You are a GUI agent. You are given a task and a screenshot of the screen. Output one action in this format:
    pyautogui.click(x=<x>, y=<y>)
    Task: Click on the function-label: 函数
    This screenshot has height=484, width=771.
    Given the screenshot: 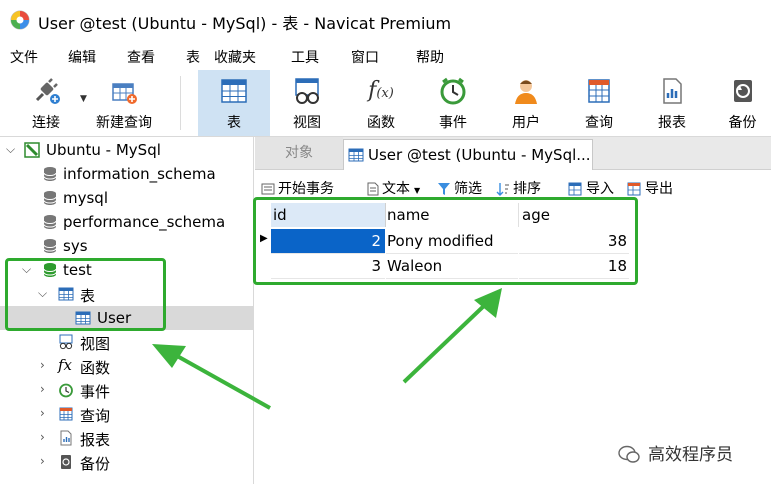 What is the action you would take?
    pyautogui.click(x=381, y=123)
    